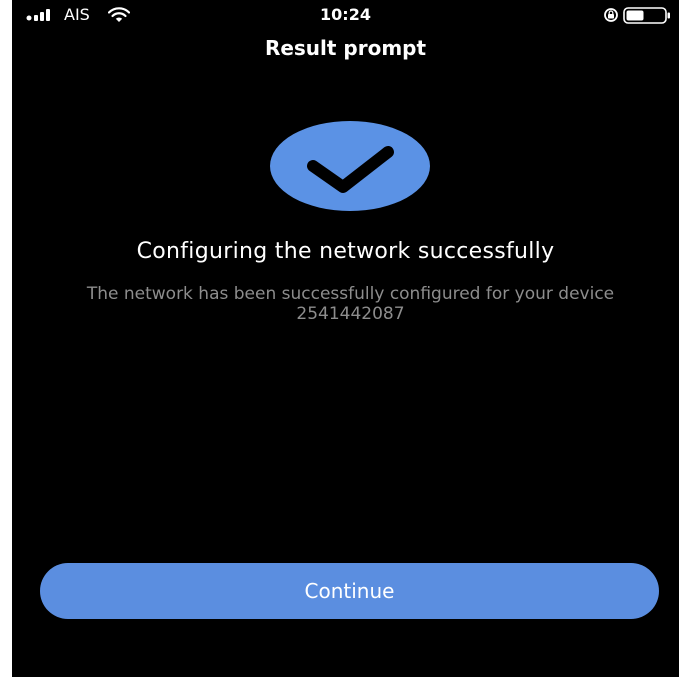  I want to click on status-bar: AIS 10:24, so click(345, 17).